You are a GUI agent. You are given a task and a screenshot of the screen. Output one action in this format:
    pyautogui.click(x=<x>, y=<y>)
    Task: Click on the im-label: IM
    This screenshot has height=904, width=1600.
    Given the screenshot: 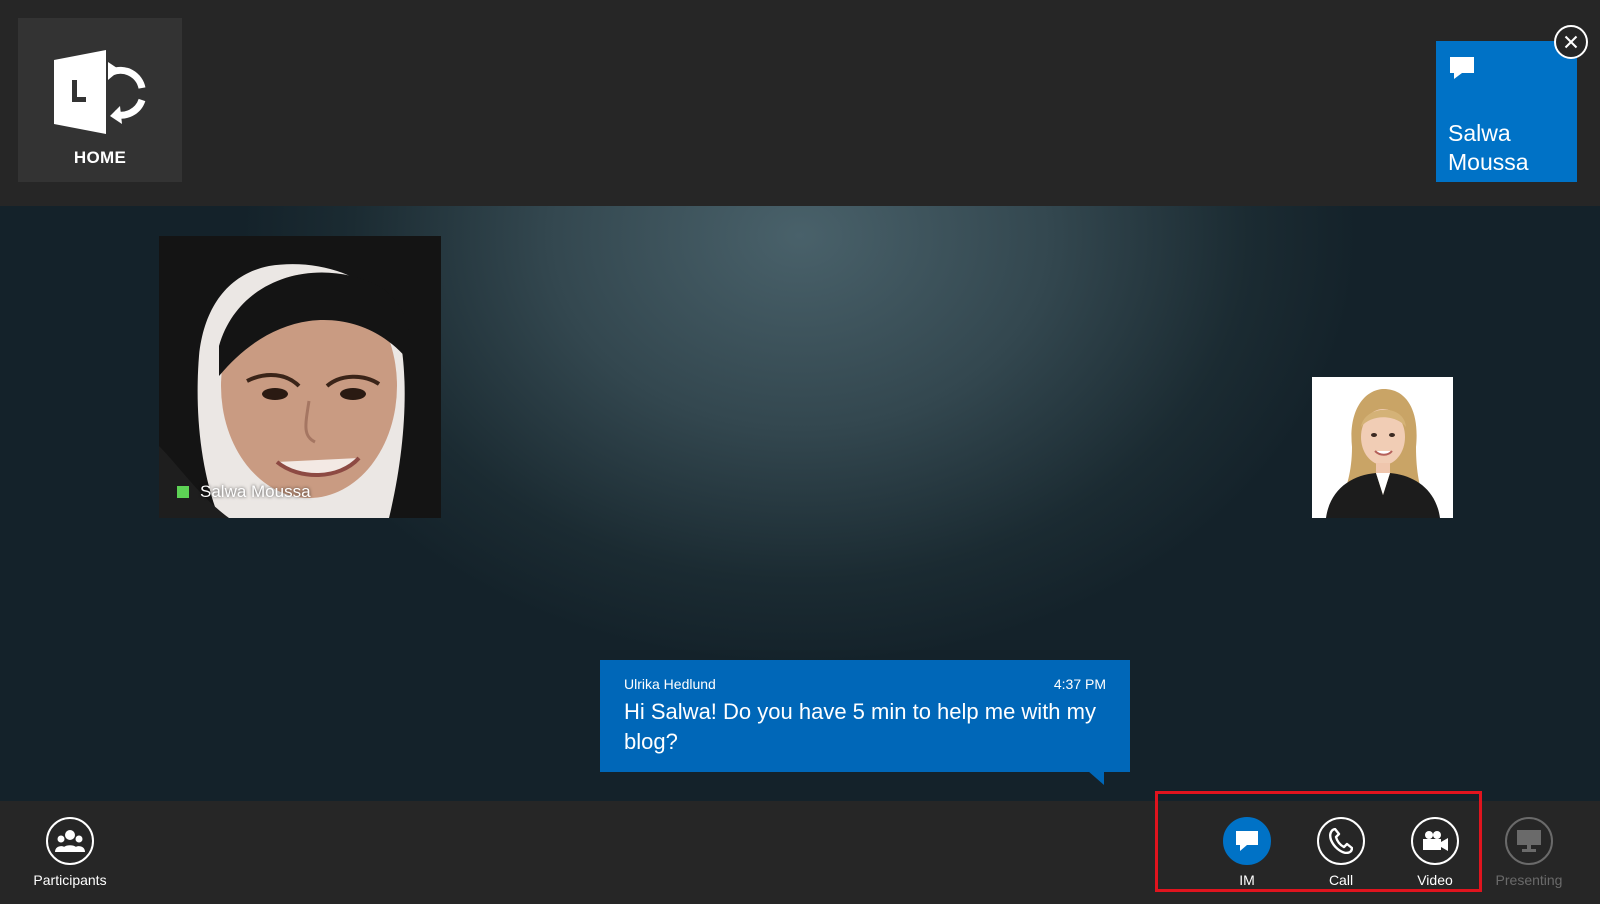 What is the action you would take?
    pyautogui.click(x=1247, y=880)
    